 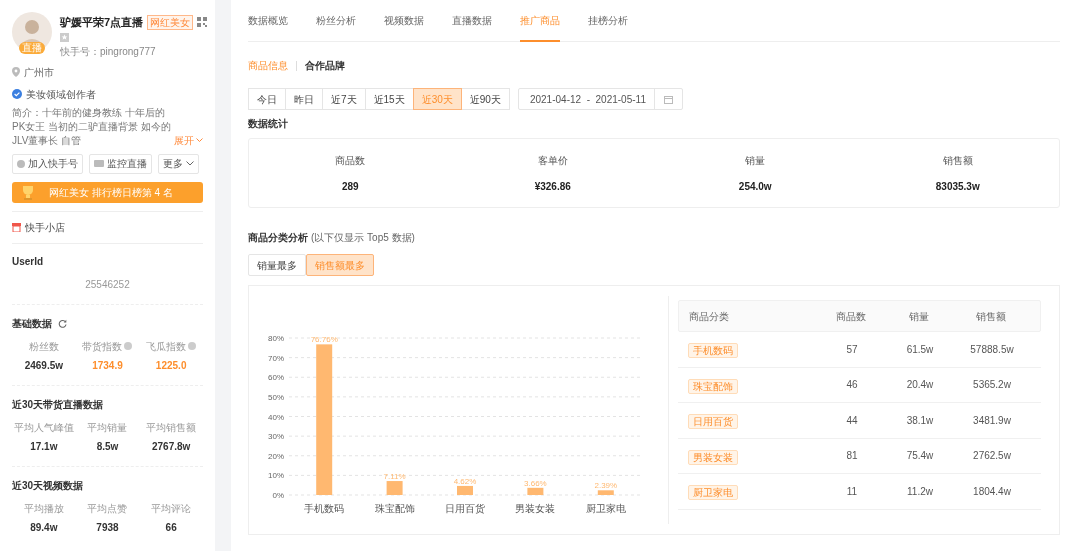 What do you see at coordinates (277, 265) in the screenshot?
I see `sort-toggle: 销量最多` at bounding box center [277, 265].